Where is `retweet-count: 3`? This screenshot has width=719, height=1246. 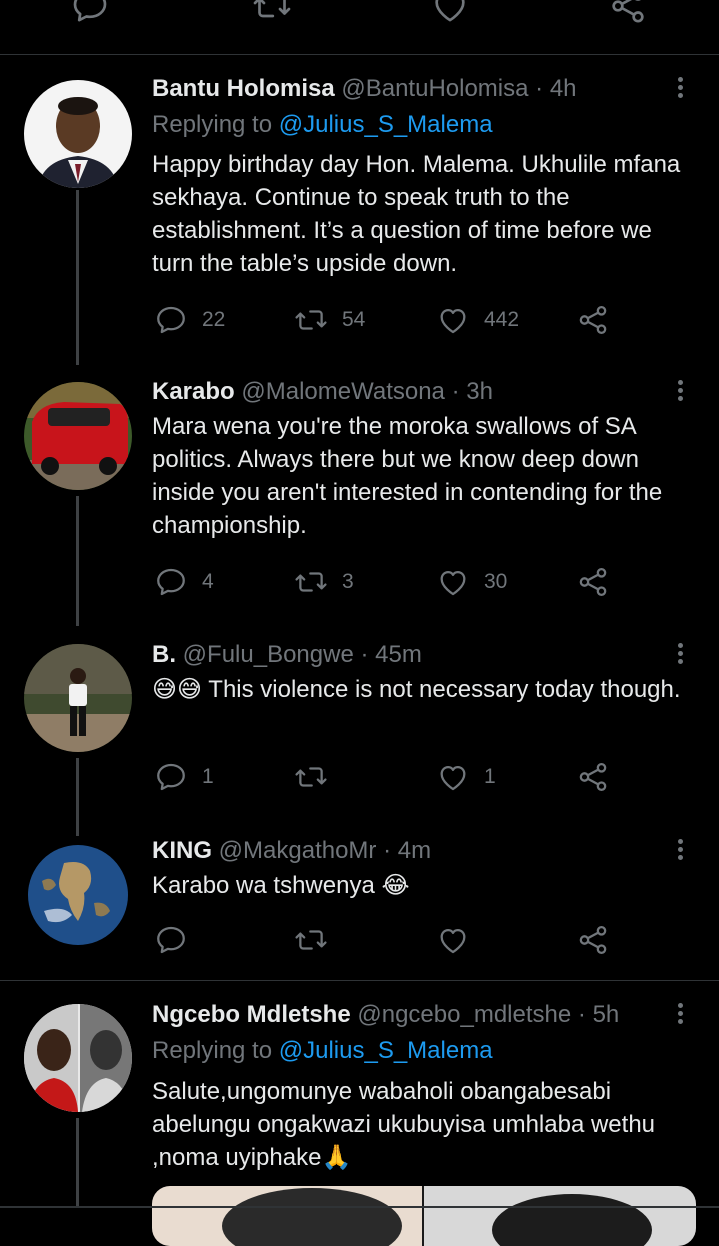
retweet-count: 3 is located at coordinates (348, 581).